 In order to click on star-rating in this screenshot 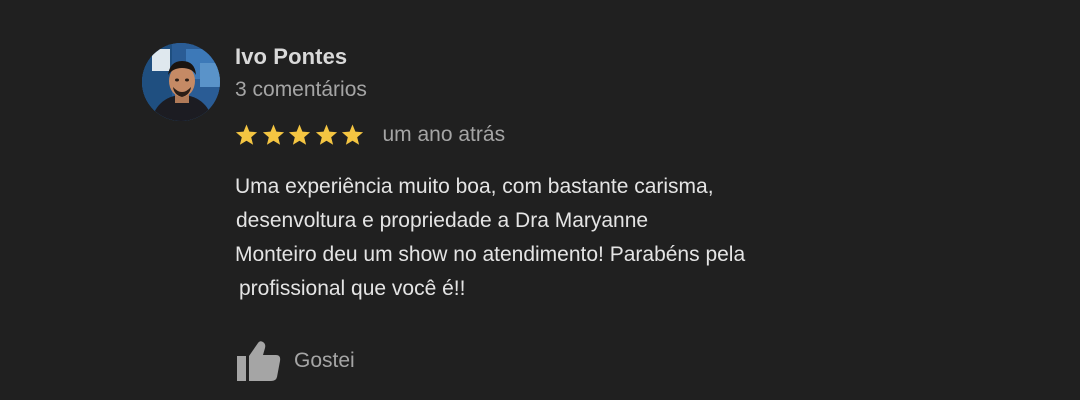, I will do `click(300, 135)`.